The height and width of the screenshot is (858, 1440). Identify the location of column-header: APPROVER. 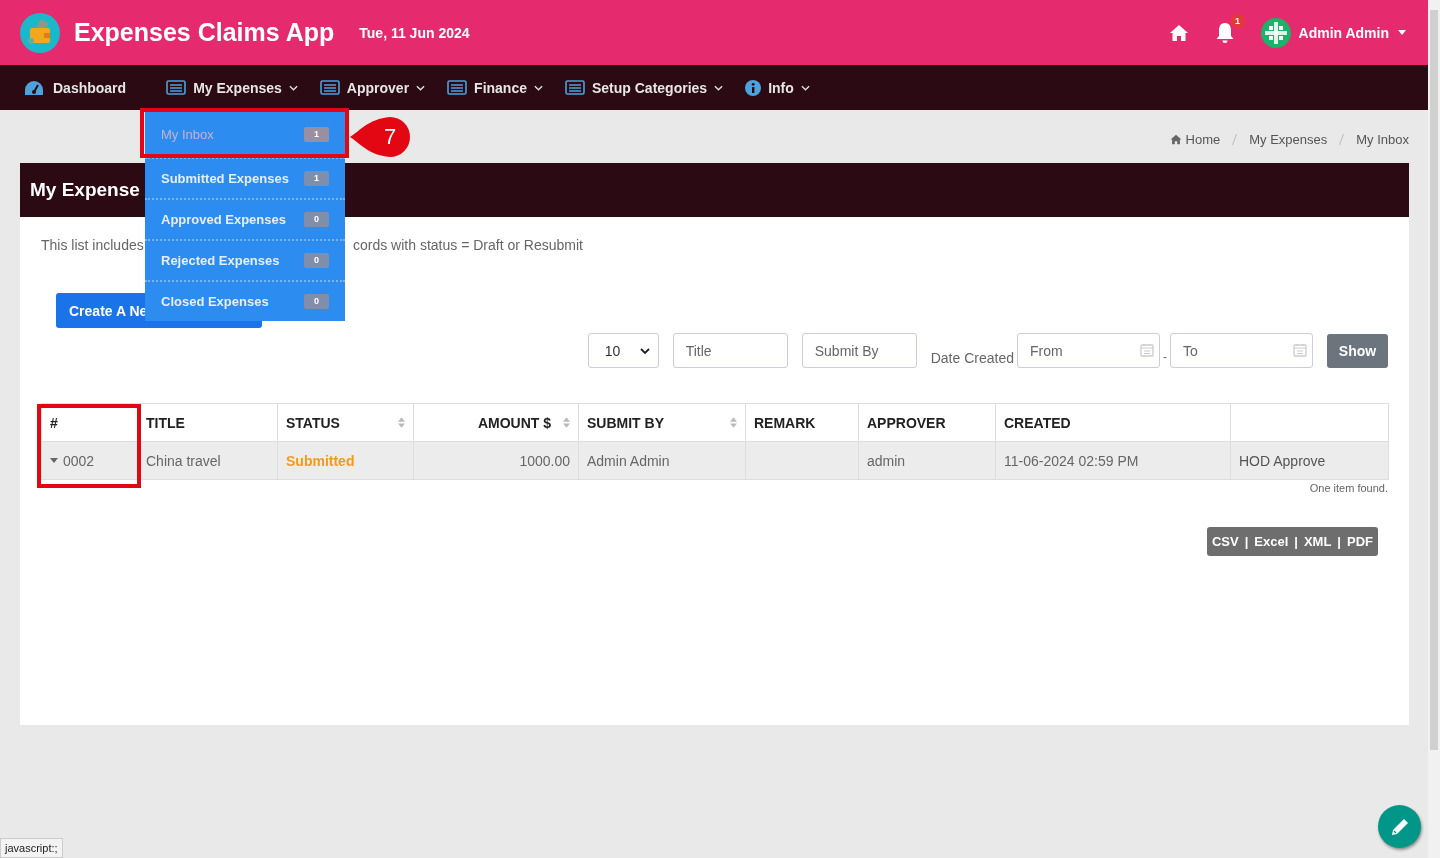
(906, 422).